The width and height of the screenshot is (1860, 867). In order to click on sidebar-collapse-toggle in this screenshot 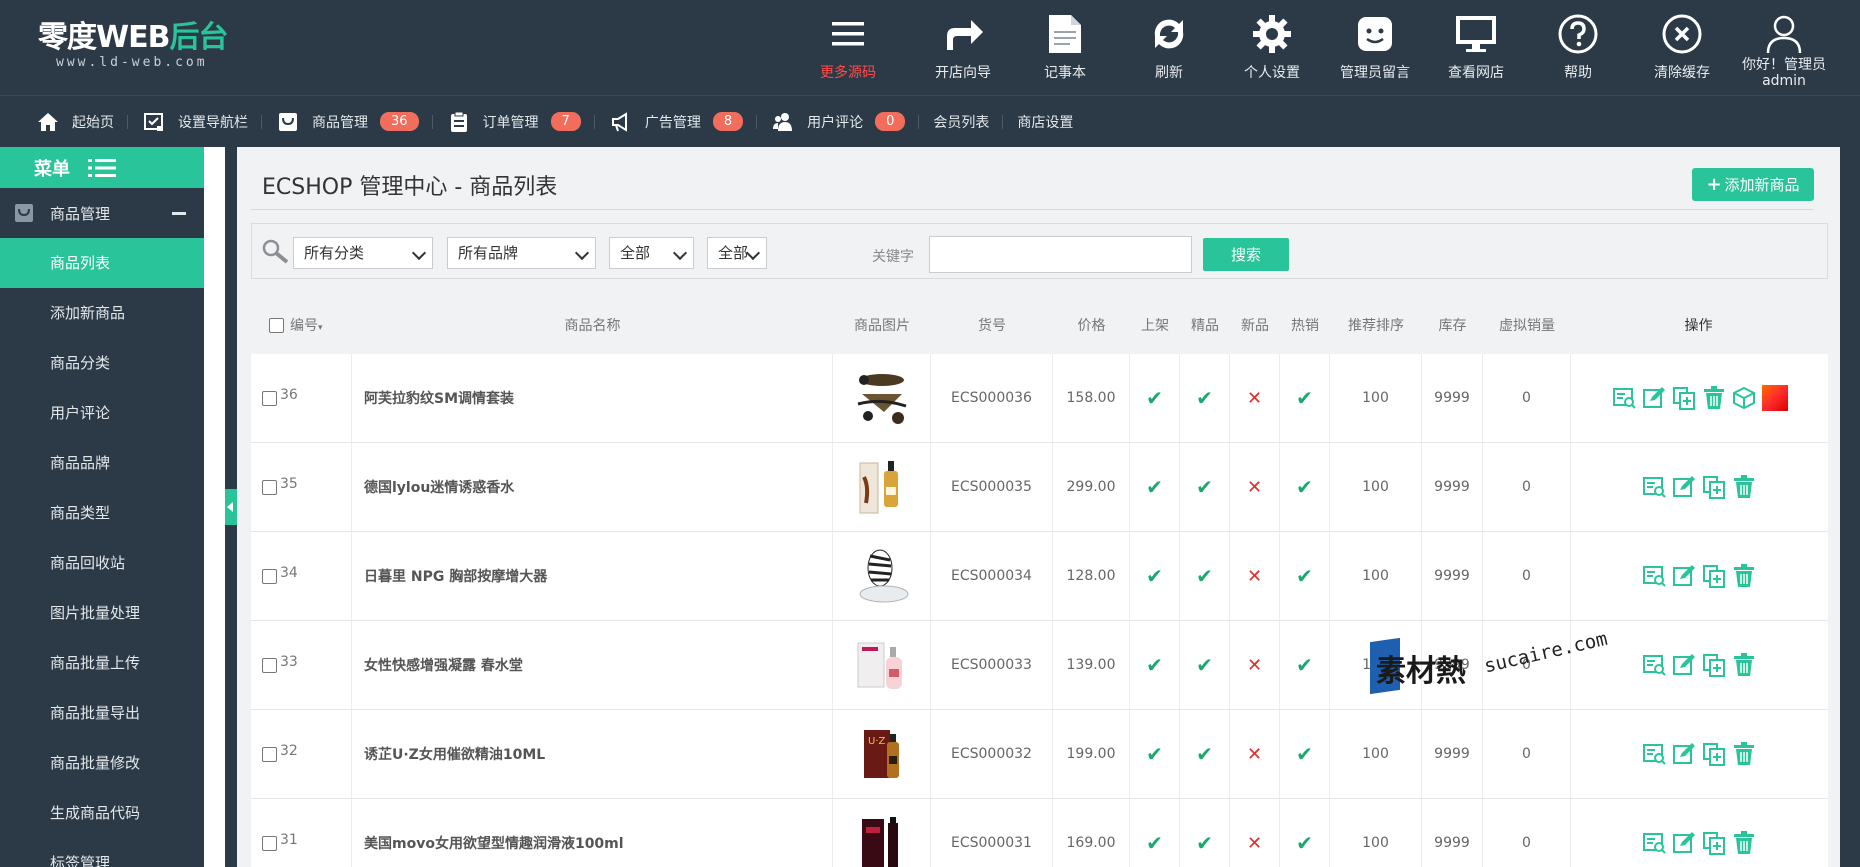, I will do `click(231, 507)`.